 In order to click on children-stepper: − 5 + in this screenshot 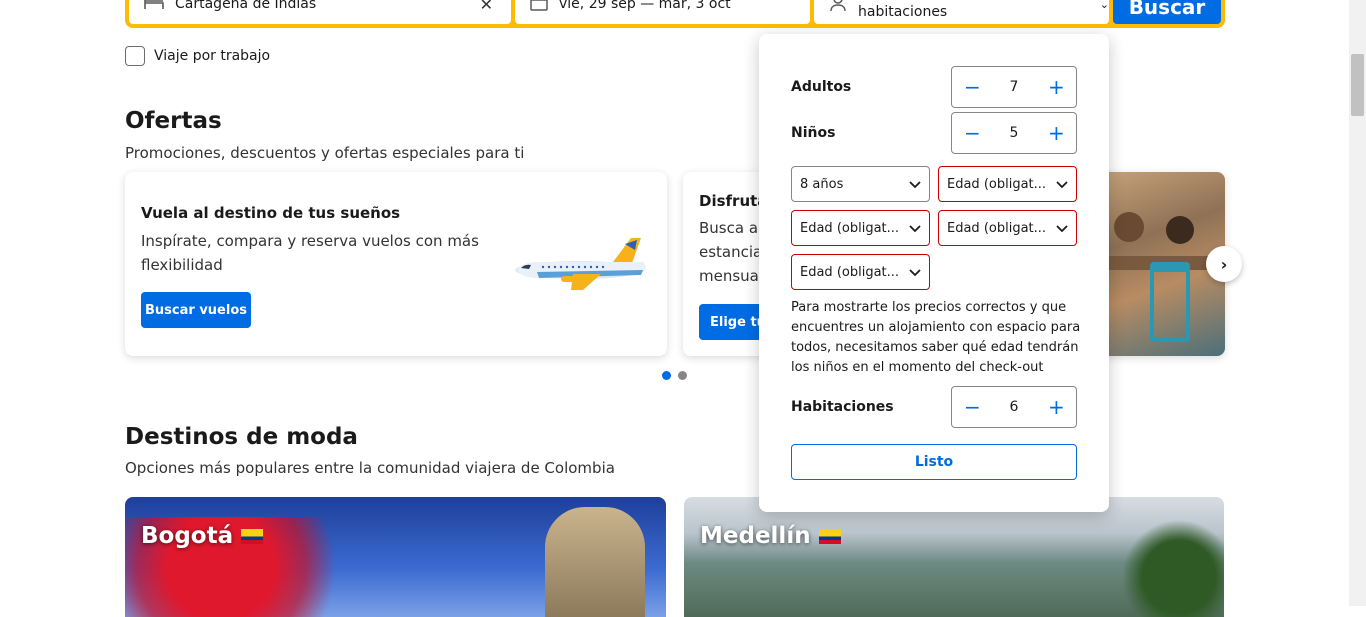, I will do `click(1014, 133)`.